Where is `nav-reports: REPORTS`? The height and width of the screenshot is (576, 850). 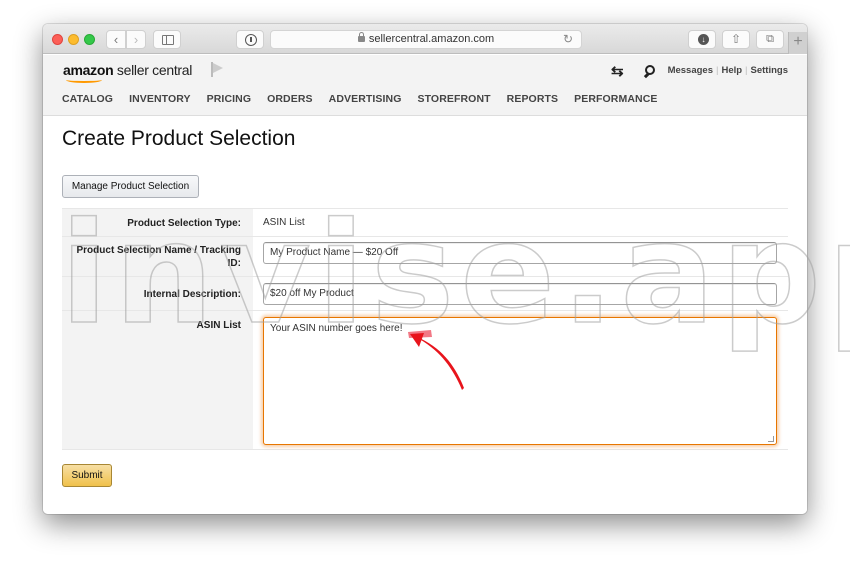
nav-reports: REPORTS is located at coordinates (532, 99).